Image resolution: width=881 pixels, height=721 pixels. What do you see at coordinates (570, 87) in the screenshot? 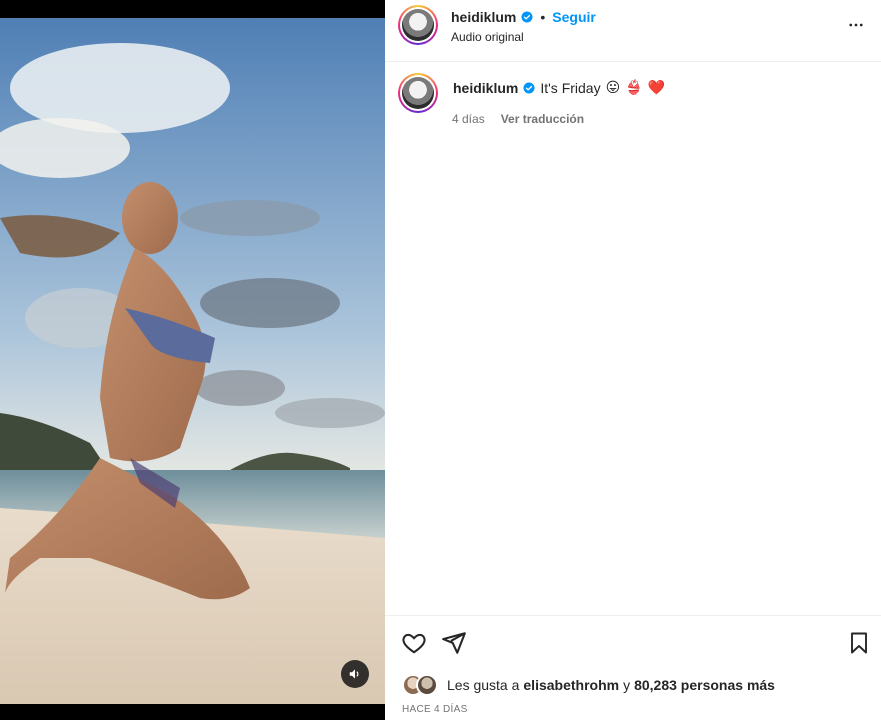
I see `caption-text: It's Friday` at bounding box center [570, 87].